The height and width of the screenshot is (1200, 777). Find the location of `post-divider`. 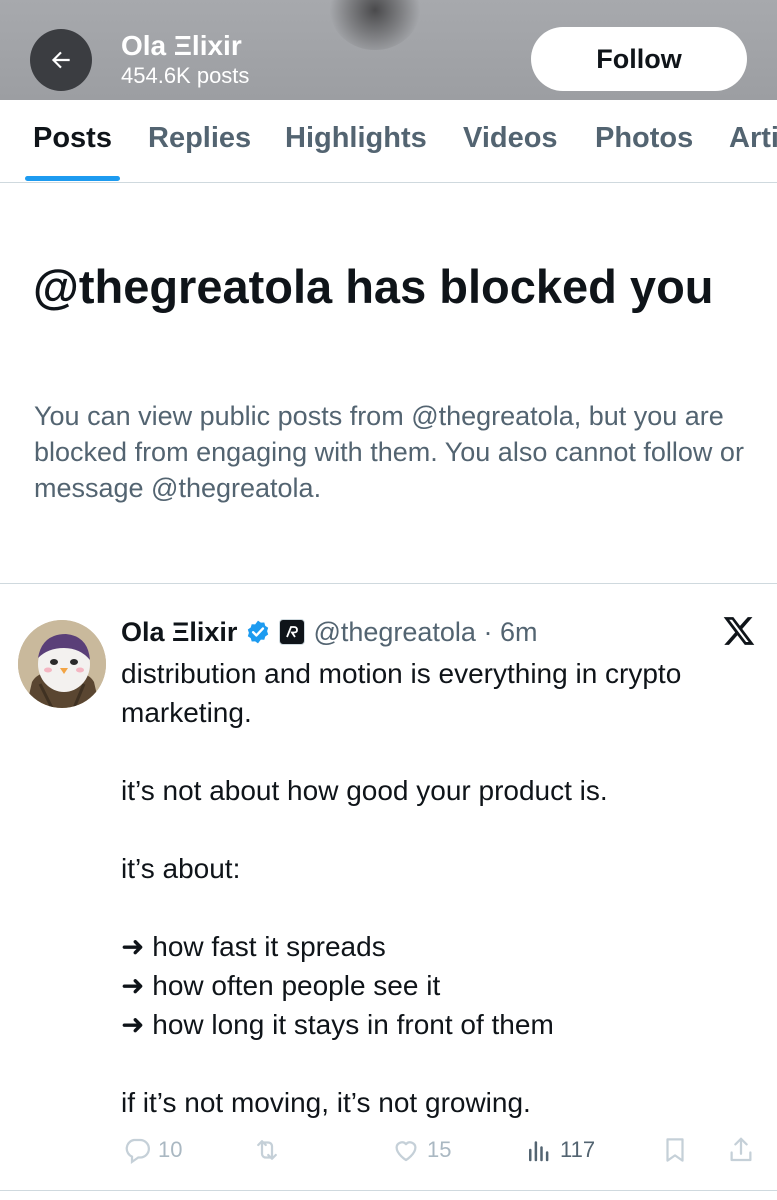

post-divider is located at coordinates (388, 1190).